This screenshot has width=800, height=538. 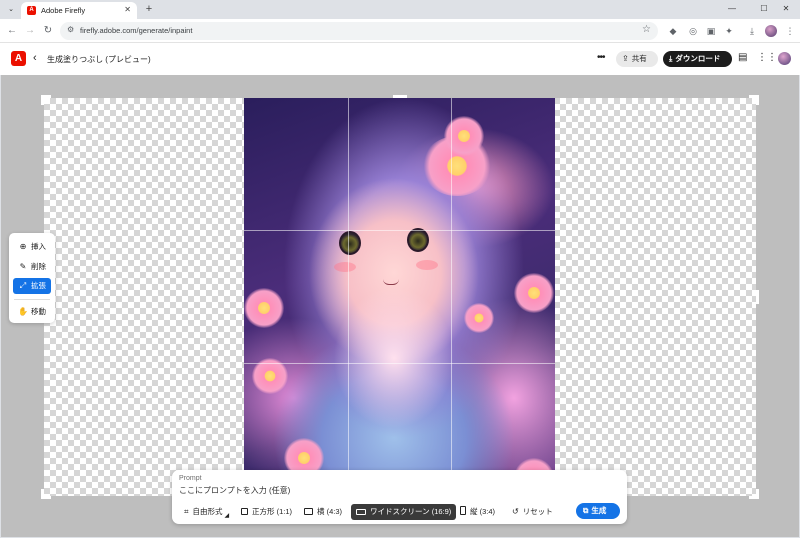 I want to click on adobe-favicon-icon: A, so click(x=31, y=10).